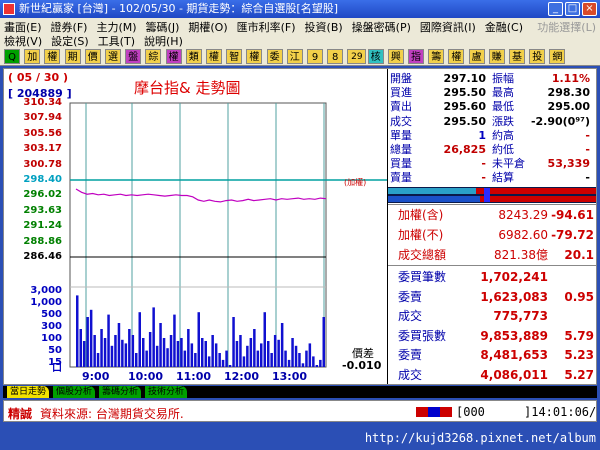 Image resolution: width=600 pixels, height=450 pixels. What do you see at coordinates (242, 376) in the screenshot?
I see `time-tick: 12:00` at bounding box center [242, 376].